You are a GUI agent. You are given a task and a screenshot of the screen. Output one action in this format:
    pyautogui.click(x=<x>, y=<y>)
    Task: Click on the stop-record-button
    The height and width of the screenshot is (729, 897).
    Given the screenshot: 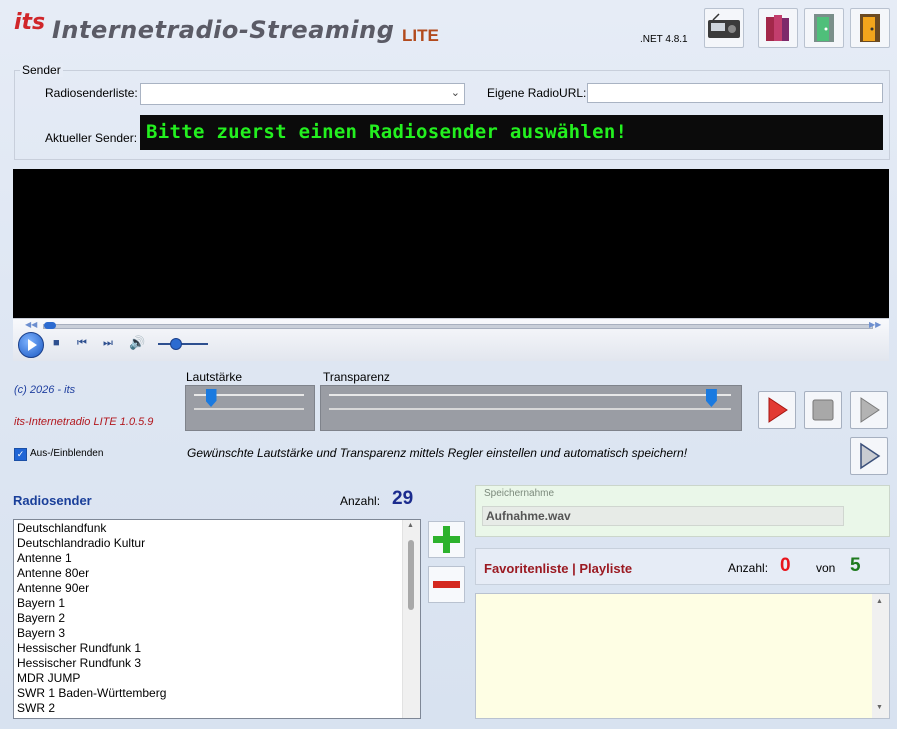 What is the action you would take?
    pyautogui.click(x=823, y=410)
    